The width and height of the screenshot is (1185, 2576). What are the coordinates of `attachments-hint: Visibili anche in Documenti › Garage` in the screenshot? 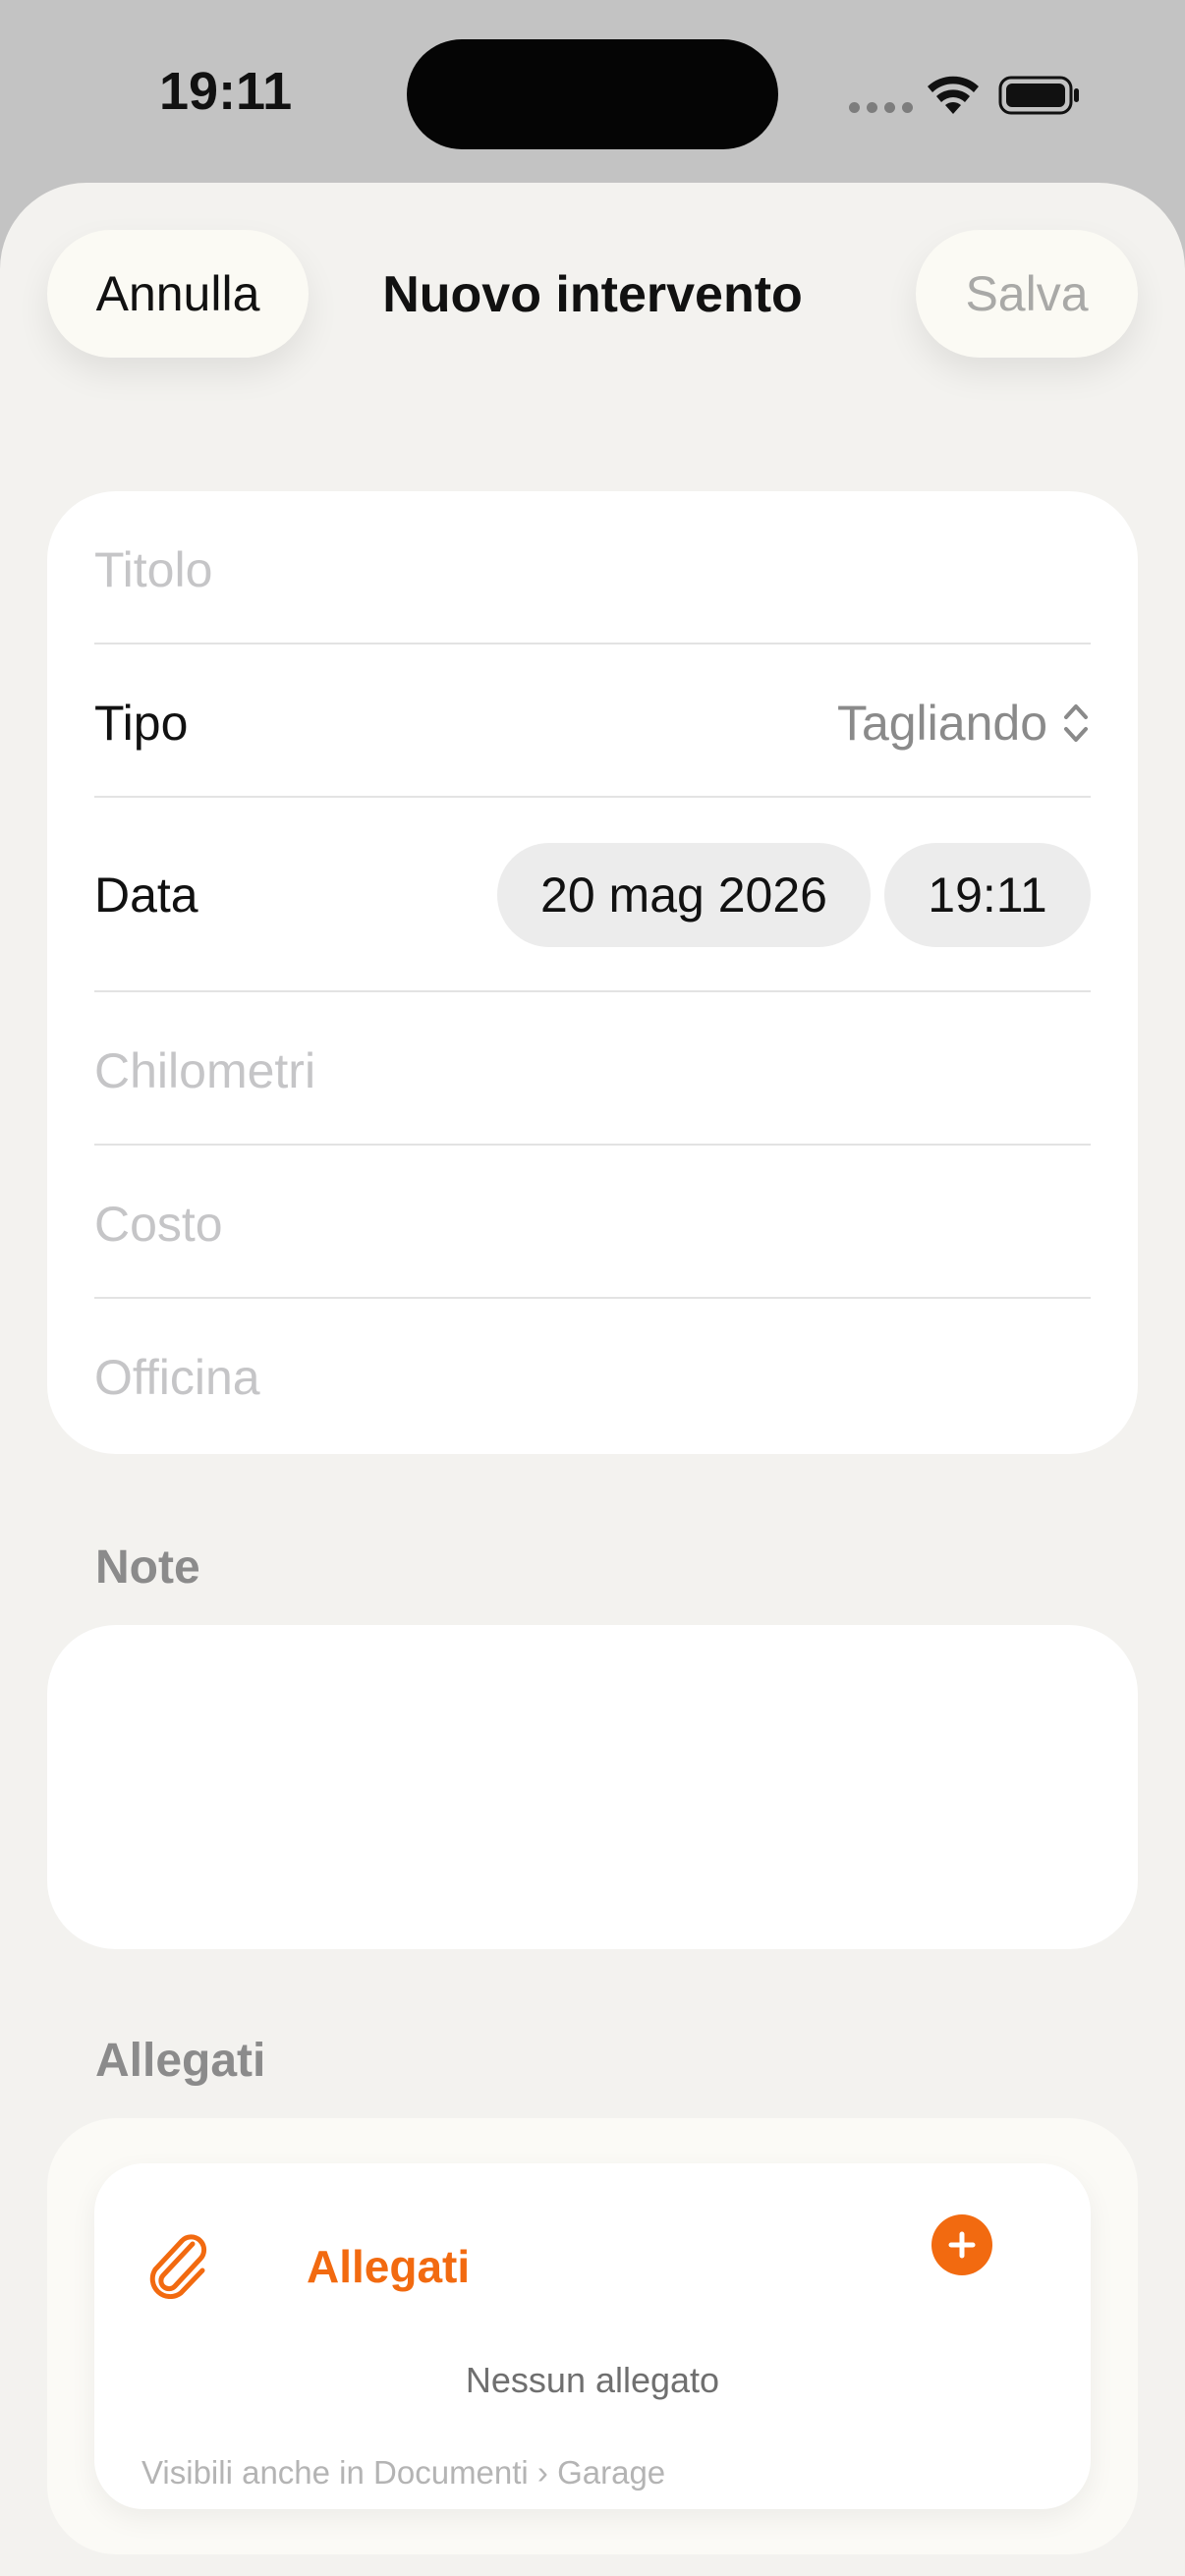 It's located at (404, 2472).